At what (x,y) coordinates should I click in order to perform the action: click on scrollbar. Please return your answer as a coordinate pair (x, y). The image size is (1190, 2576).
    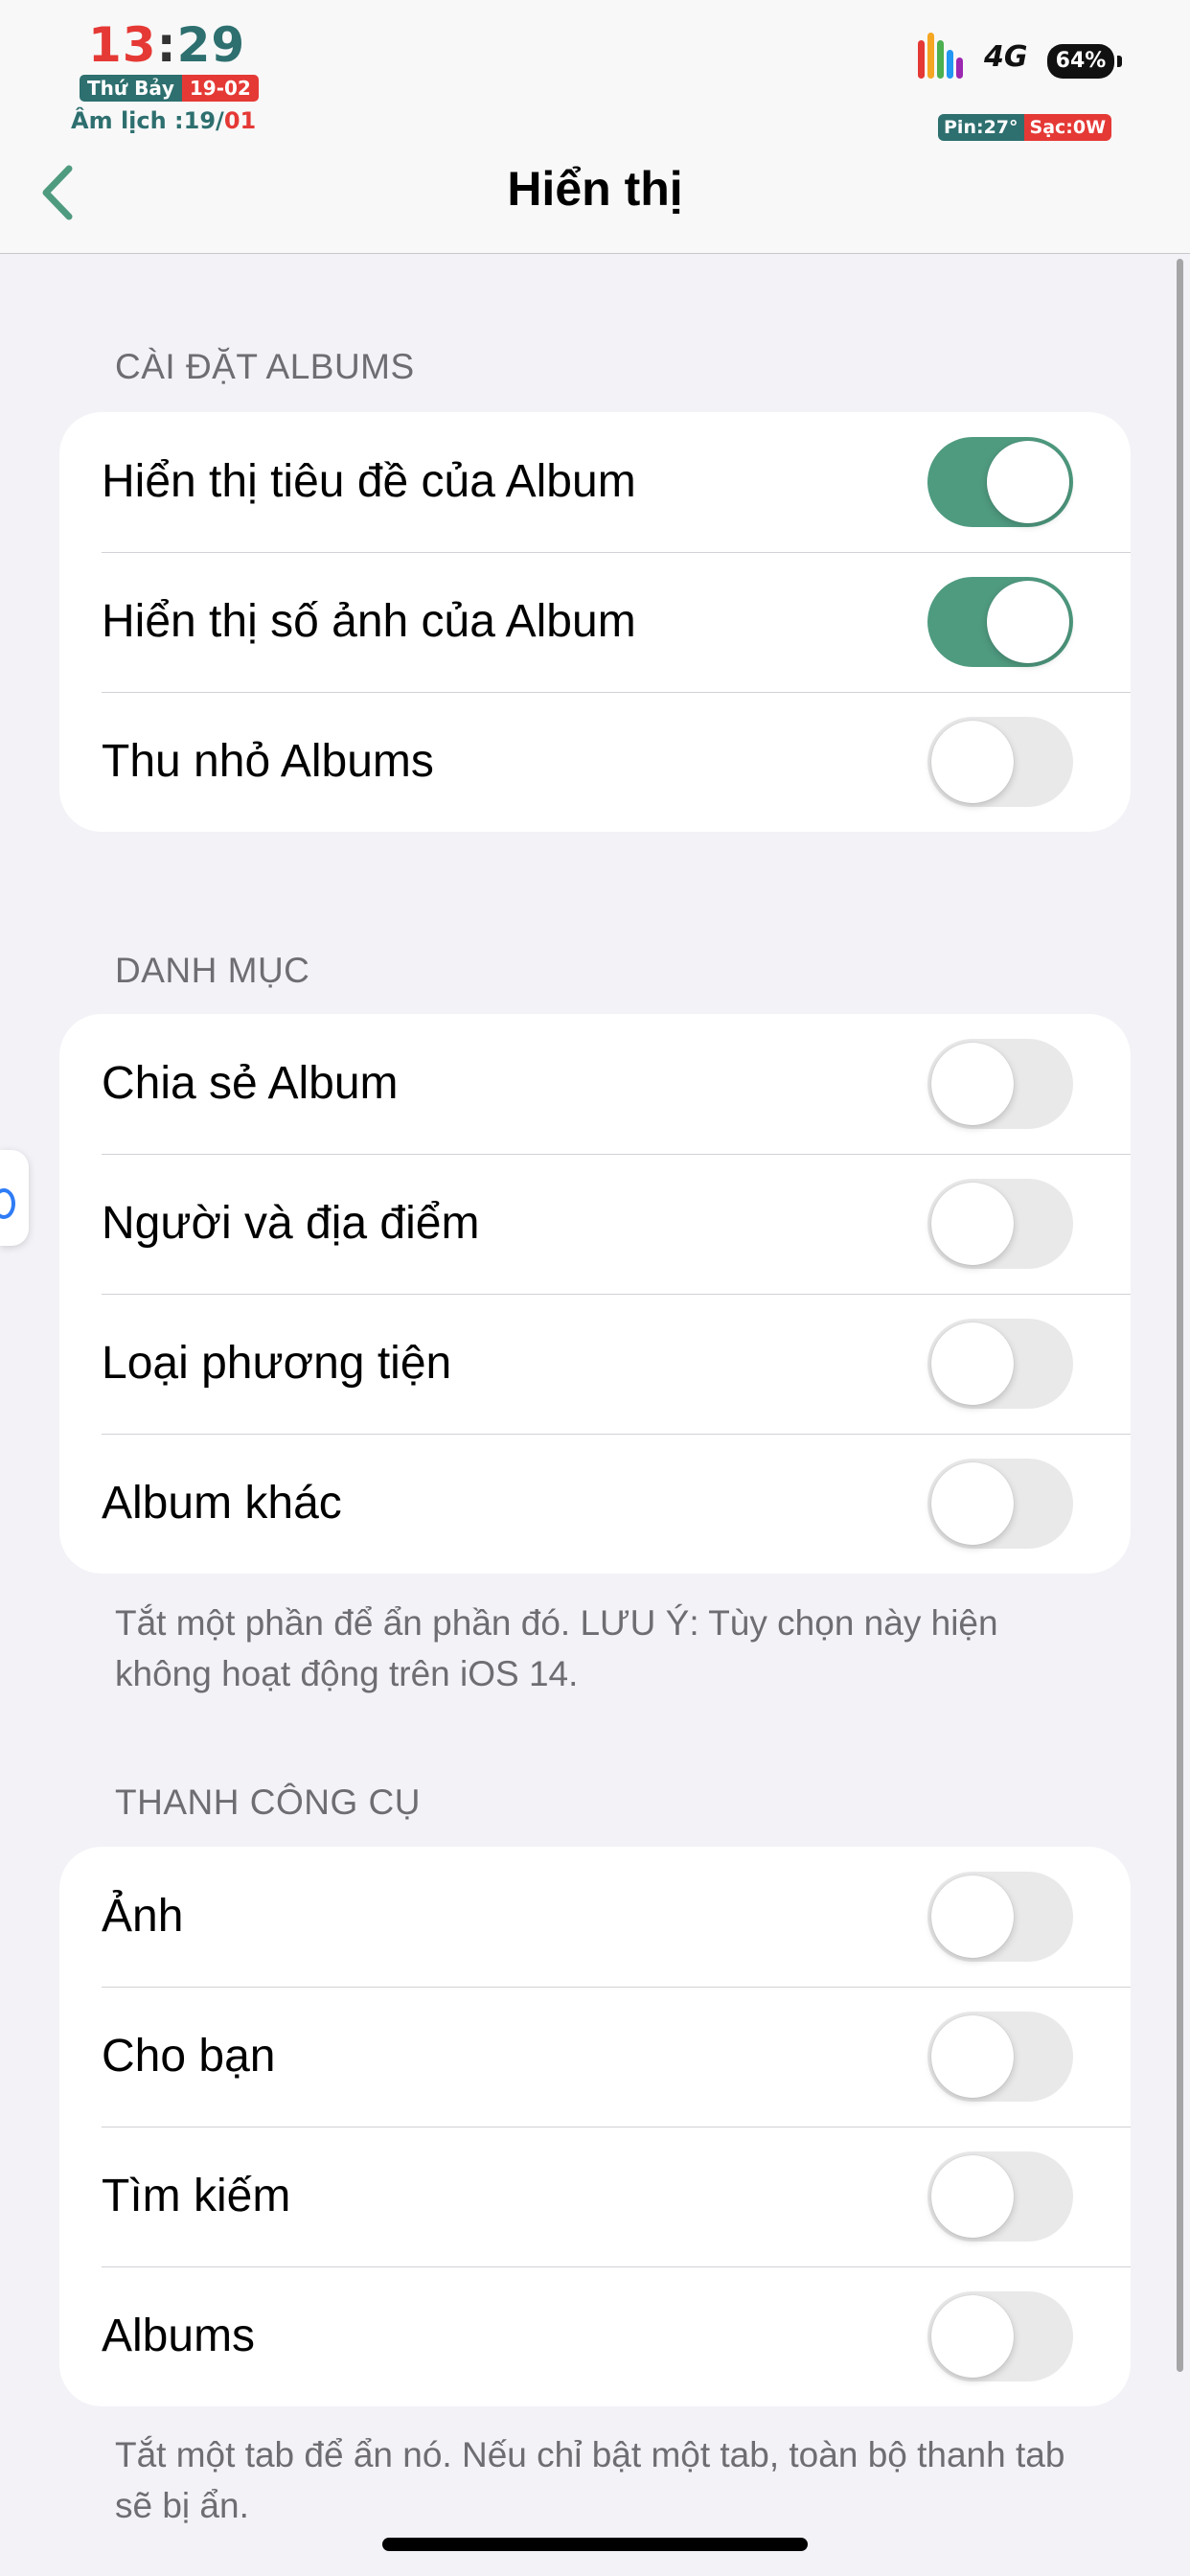
    Looking at the image, I should click on (1180, 1315).